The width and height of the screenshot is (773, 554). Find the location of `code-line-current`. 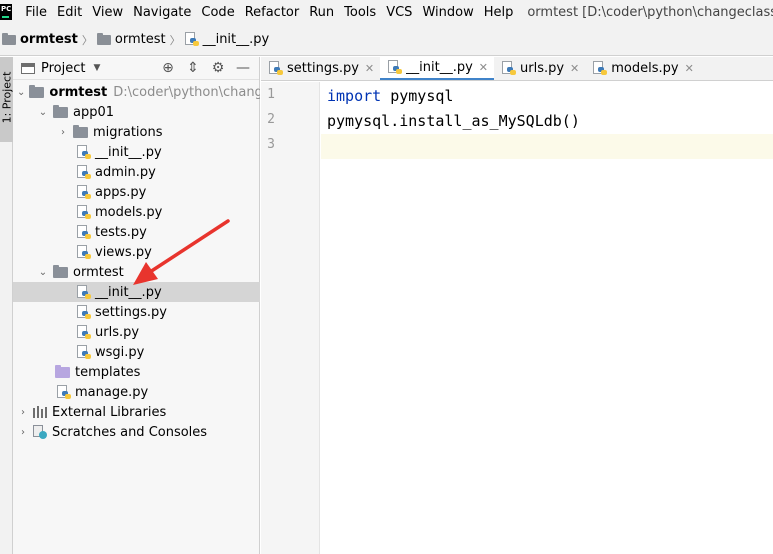

code-line-current is located at coordinates (547, 146).